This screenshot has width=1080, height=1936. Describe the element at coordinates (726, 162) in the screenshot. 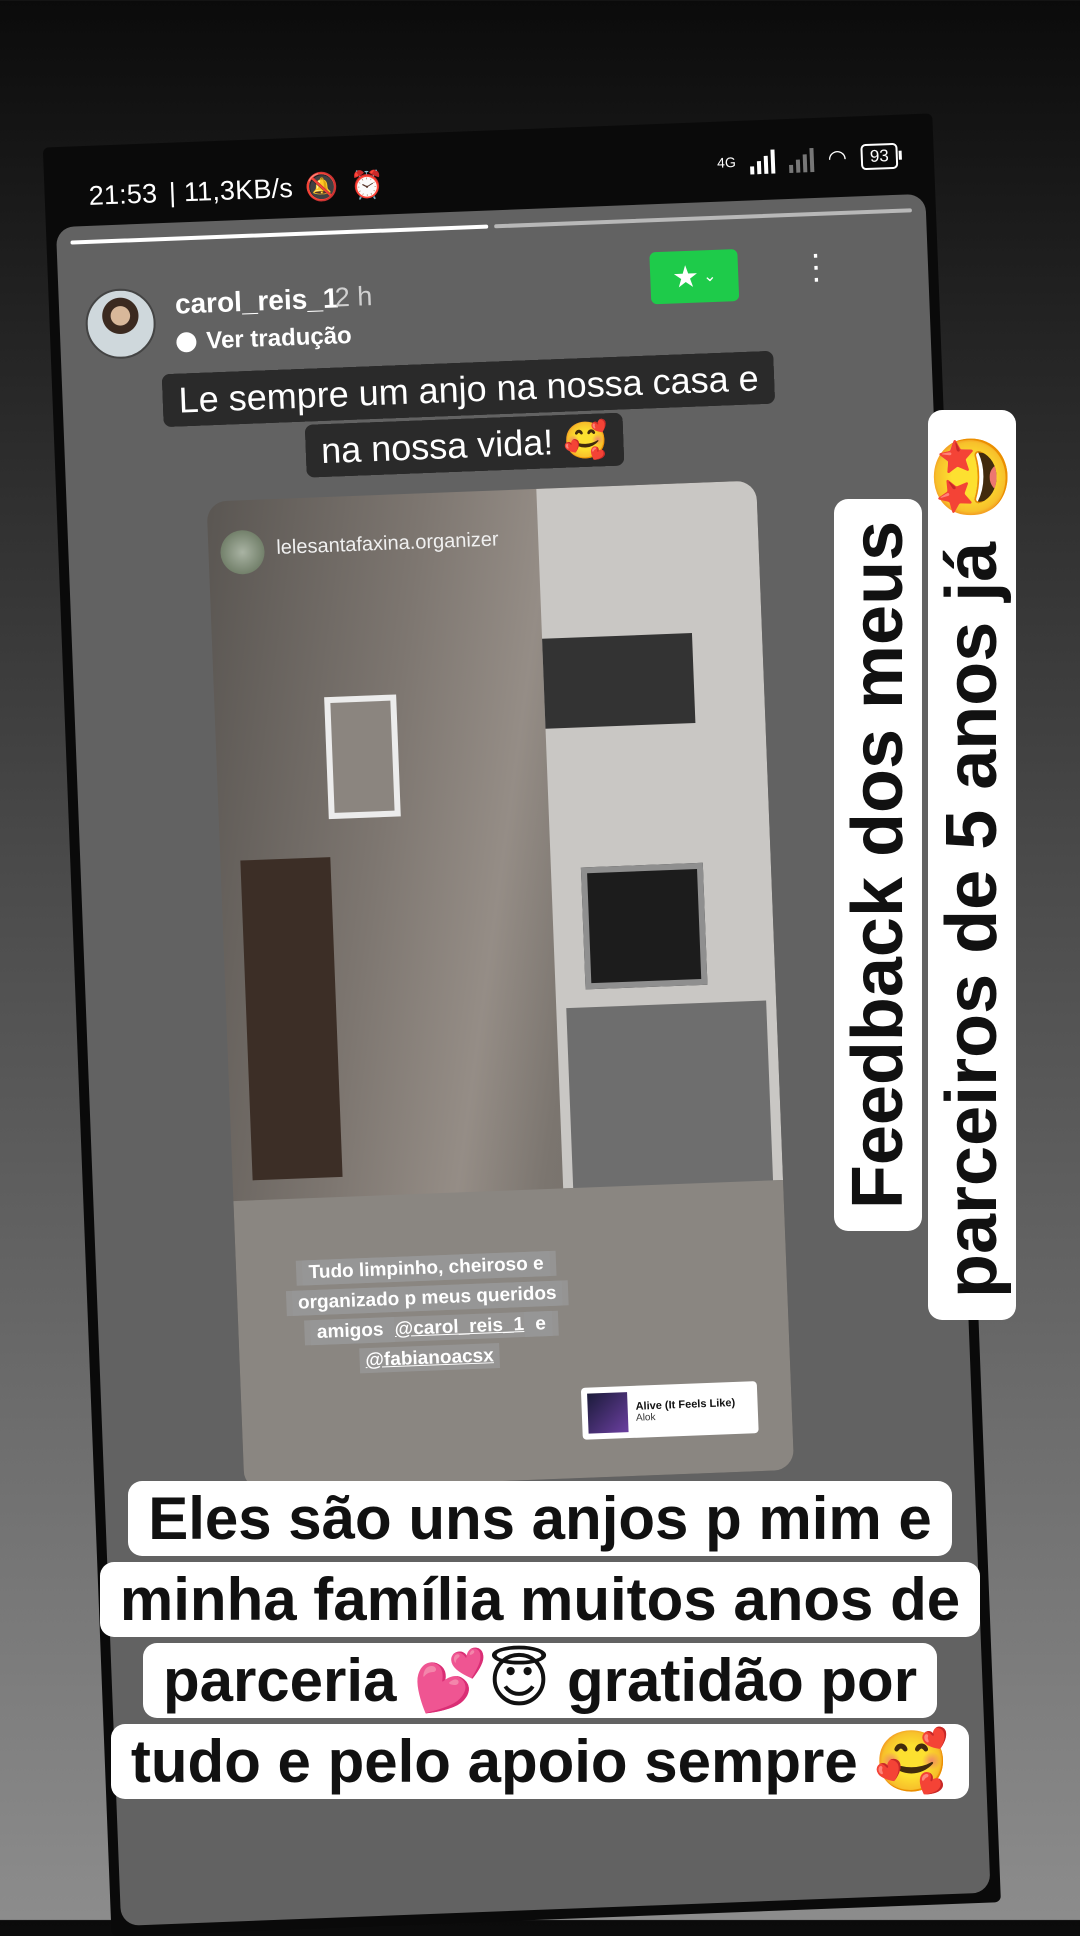

I see `network-type: 4G` at that location.